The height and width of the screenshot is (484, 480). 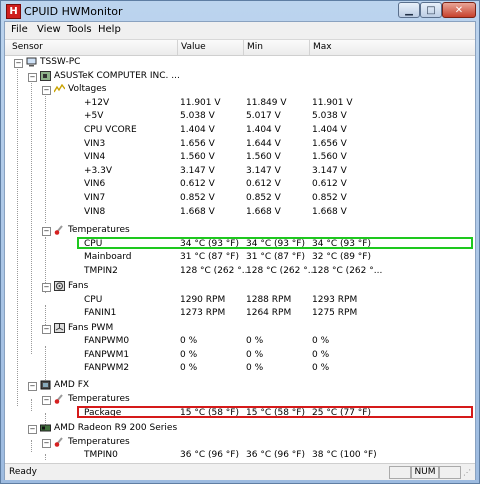 What do you see at coordinates (59, 327) in the screenshot?
I see `fan-pwm-icon` at bounding box center [59, 327].